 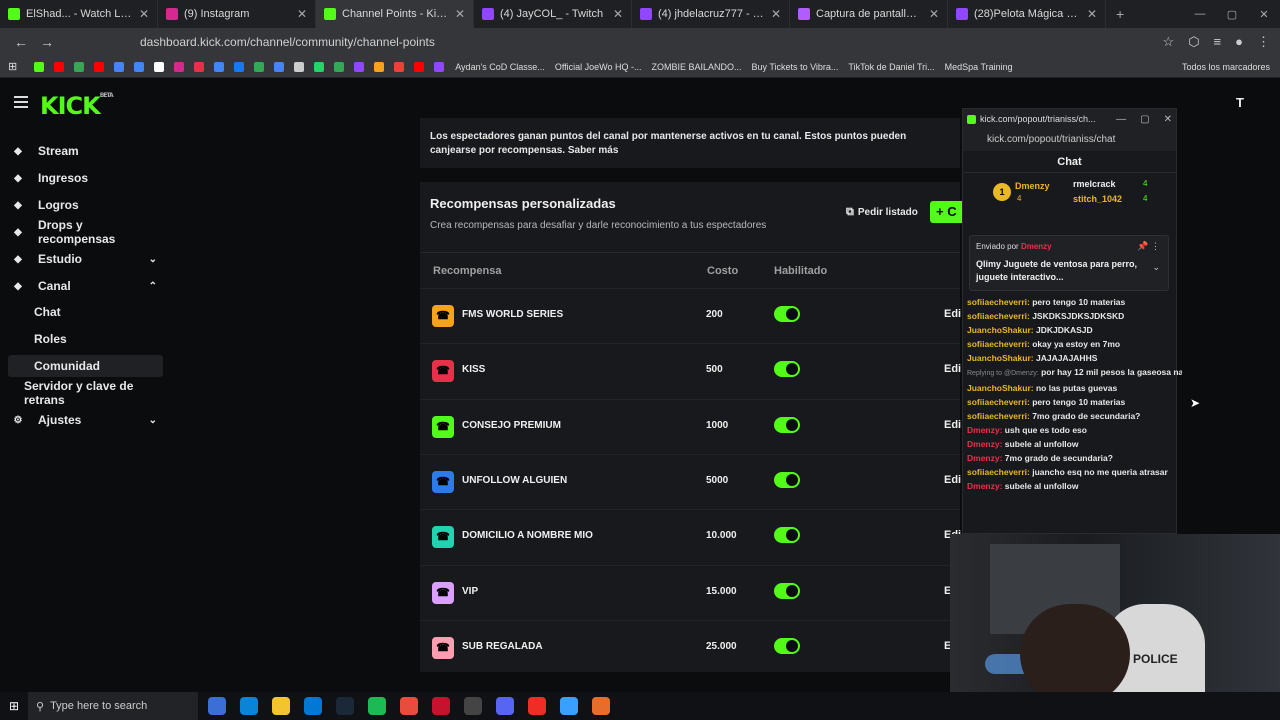 I want to click on dashboard-toggle-icon: T, so click(x=1240, y=102).